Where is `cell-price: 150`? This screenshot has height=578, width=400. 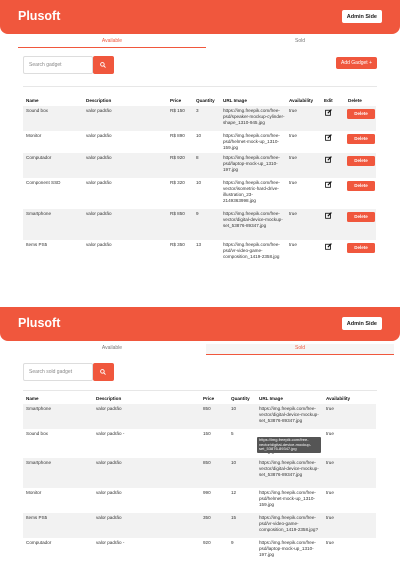
cell-price: 150 is located at coordinates (207, 433).